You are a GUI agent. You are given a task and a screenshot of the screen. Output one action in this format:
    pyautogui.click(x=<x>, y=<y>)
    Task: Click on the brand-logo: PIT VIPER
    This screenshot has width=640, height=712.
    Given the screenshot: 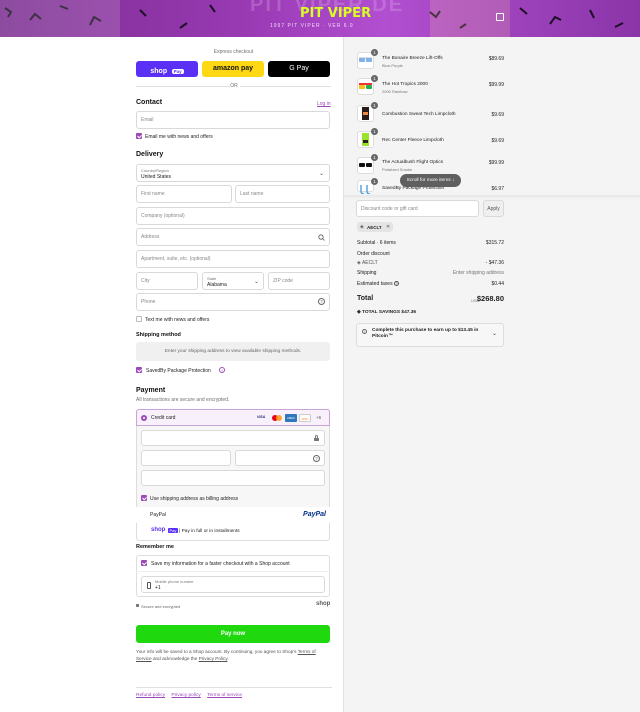 What is the action you would take?
    pyautogui.click(x=335, y=13)
    